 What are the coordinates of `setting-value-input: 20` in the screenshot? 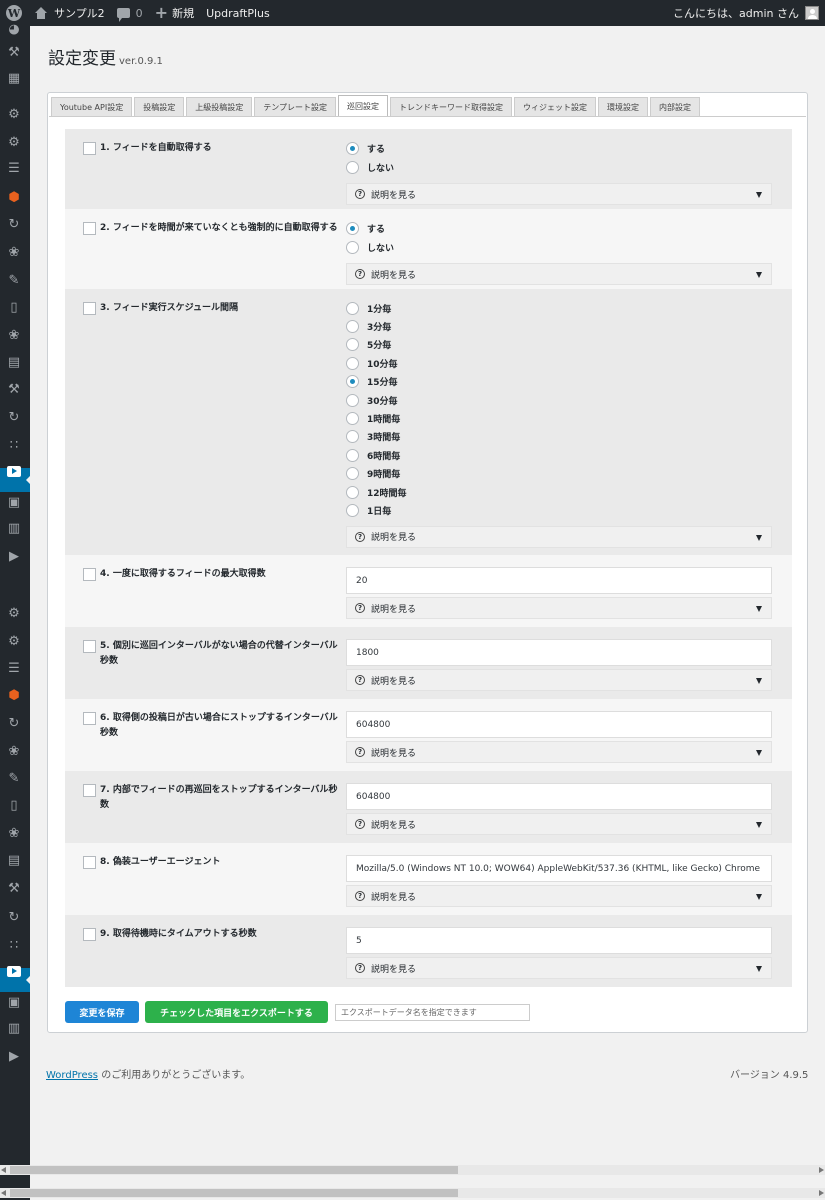 It's located at (559, 580).